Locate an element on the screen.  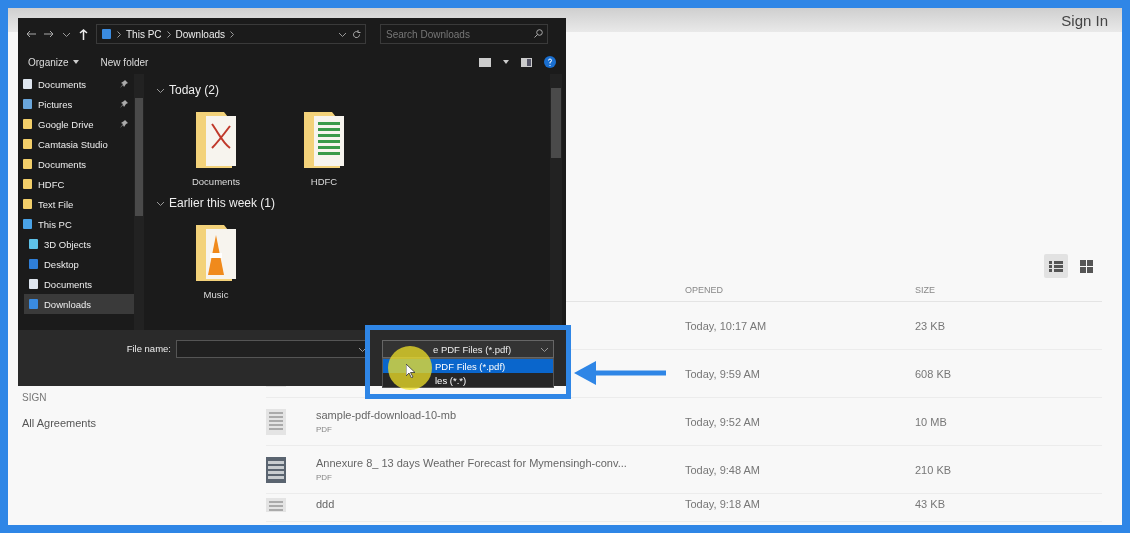
folder-item: HDFC is located at coordinates (324, 146).